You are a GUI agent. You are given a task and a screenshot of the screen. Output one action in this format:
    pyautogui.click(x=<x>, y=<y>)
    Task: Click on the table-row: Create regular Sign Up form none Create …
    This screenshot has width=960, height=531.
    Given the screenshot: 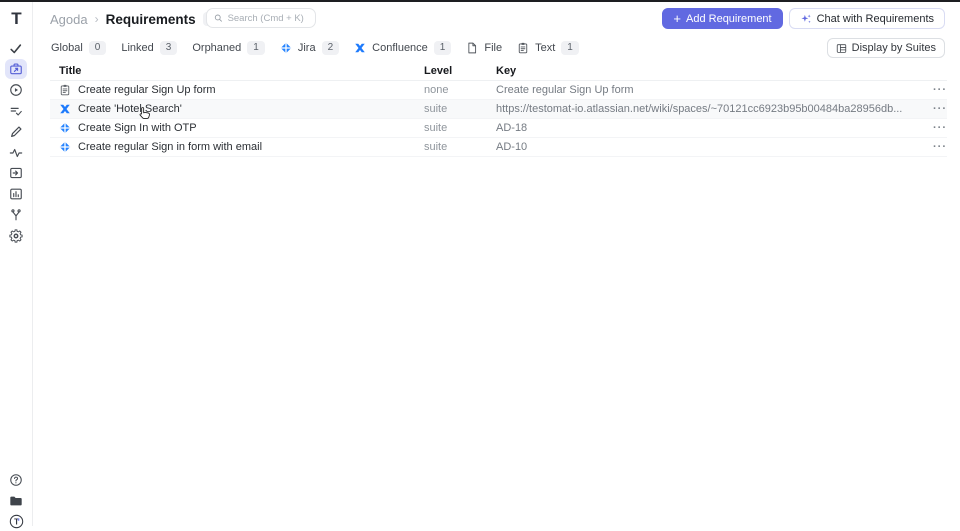 What is the action you would take?
    pyautogui.click(x=498, y=90)
    